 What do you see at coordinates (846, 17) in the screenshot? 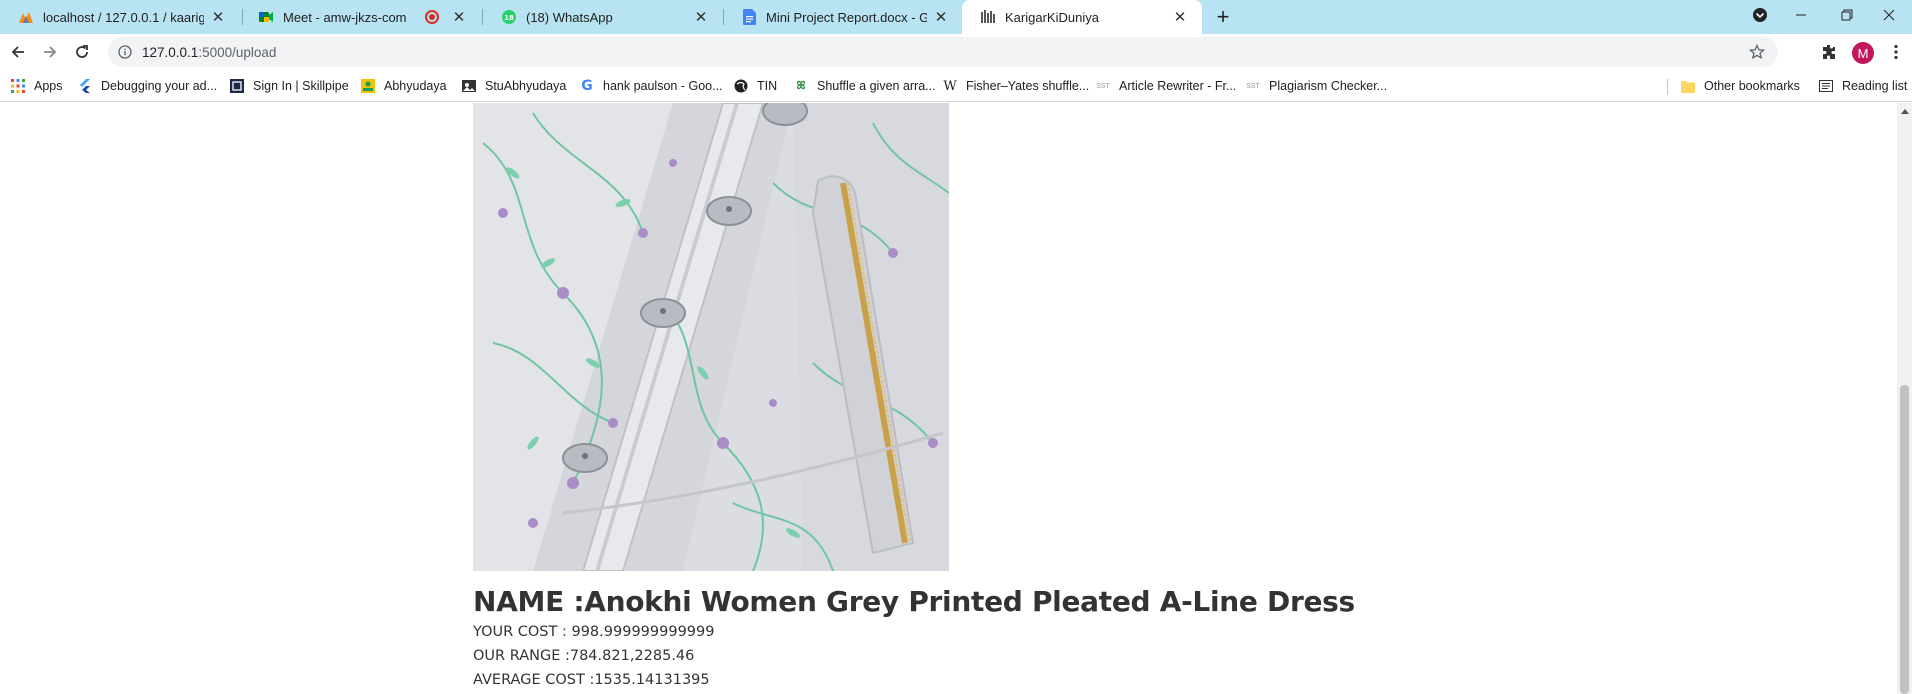
I see `tab-title: Mini Project Report.docx - Google Docs` at bounding box center [846, 17].